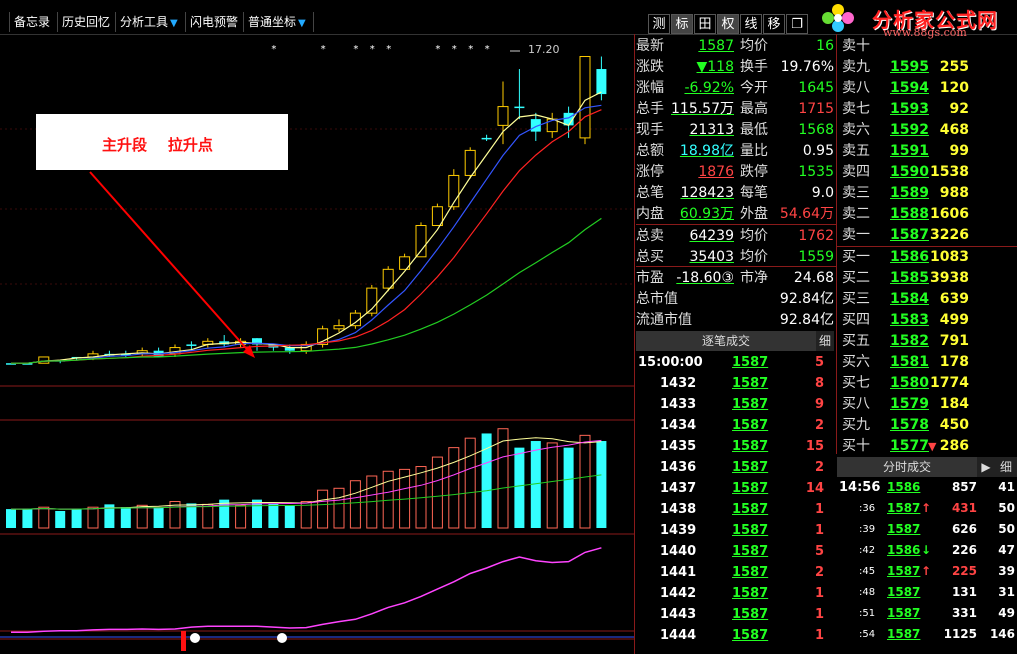 Image resolution: width=1017 pixels, height=654 pixels. Describe the element at coordinates (1006, 613) in the screenshot. I see `trade-count: 49` at that location.